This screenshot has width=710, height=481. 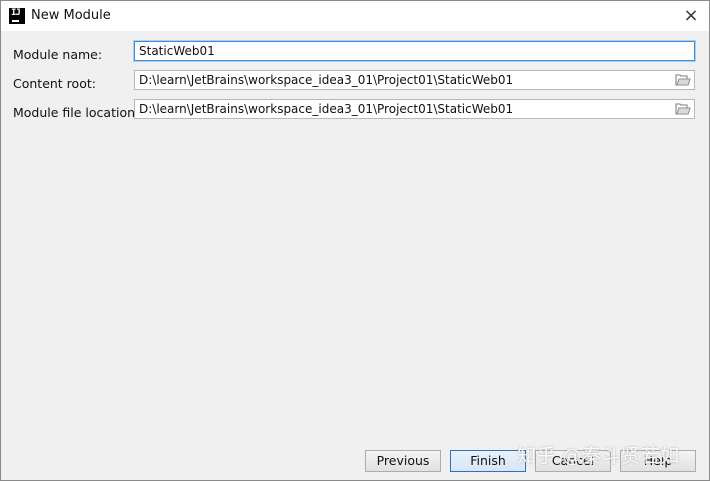 I want to click on previous-button: Previous, so click(x=403, y=461).